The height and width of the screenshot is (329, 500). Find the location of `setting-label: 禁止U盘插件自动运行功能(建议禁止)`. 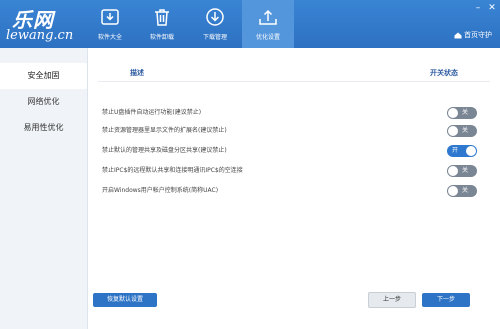

setting-label: 禁止U盘插件自动运行功能(建议禁止) is located at coordinates (152, 112).